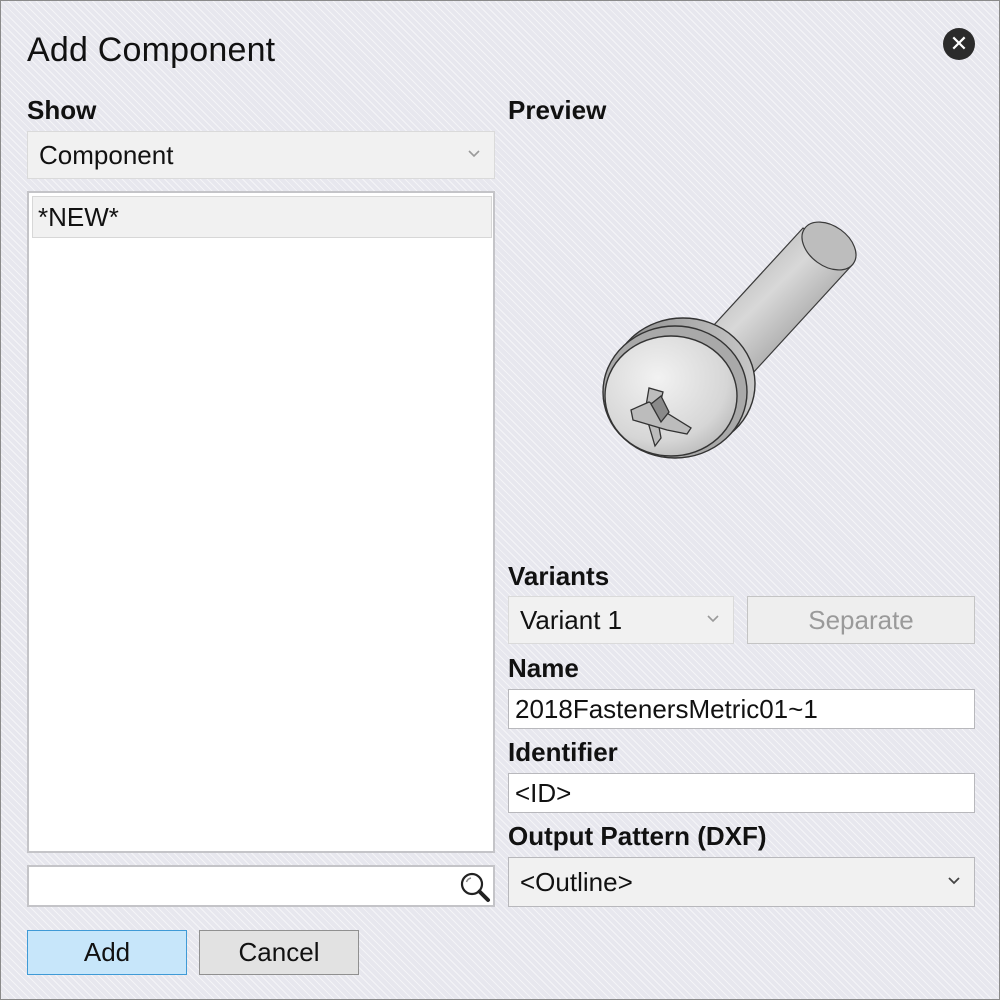  What do you see at coordinates (261, 155) in the screenshot?
I see `show-select: Component` at bounding box center [261, 155].